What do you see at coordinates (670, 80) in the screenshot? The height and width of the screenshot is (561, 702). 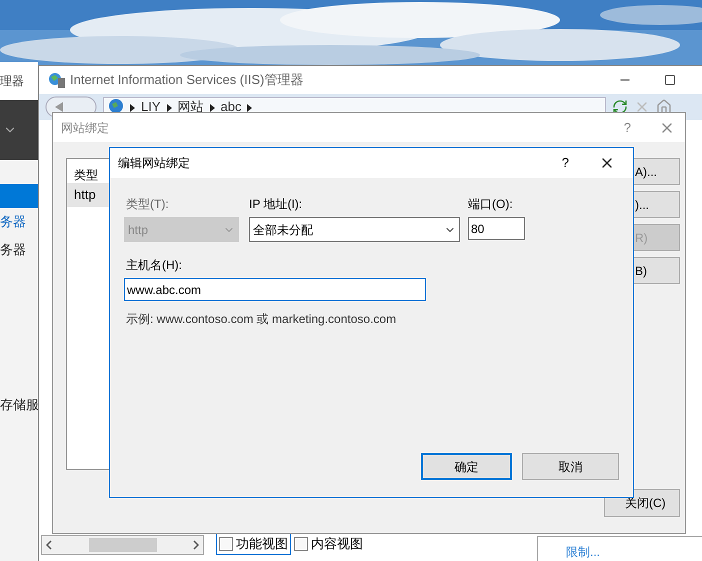 I see `maximize-icon` at bounding box center [670, 80].